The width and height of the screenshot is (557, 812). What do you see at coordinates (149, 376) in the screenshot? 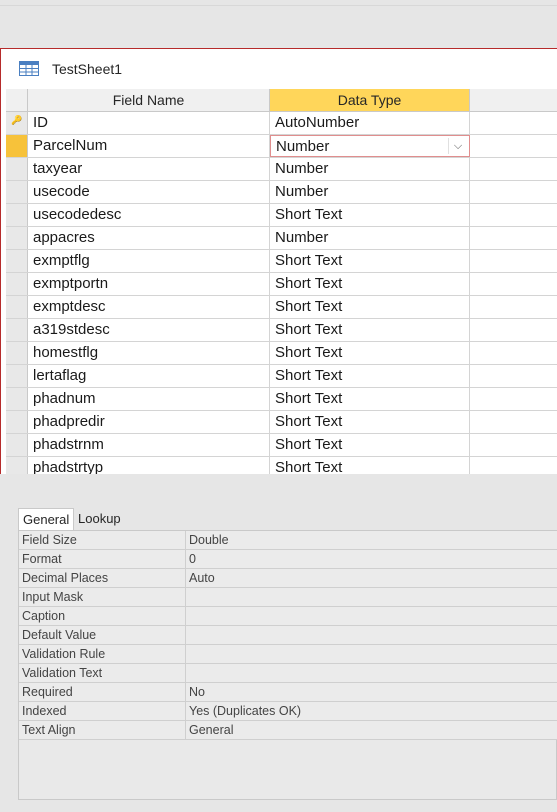
I see `field-name-cell: lertaflag` at bounding box center [149, 376].